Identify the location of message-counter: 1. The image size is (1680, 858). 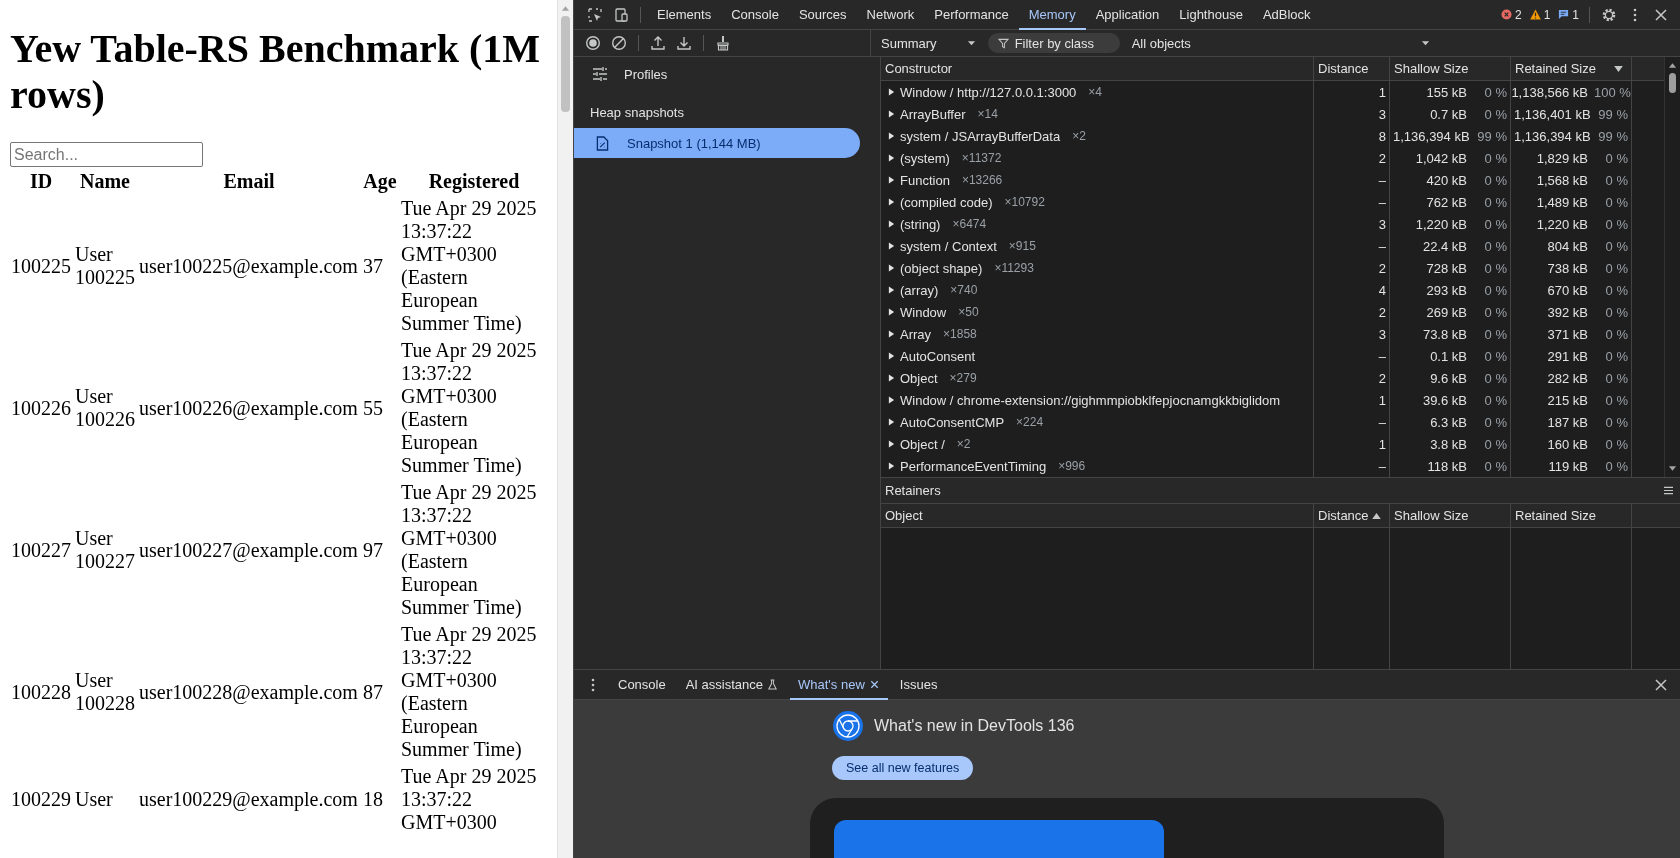
(1568, 14).